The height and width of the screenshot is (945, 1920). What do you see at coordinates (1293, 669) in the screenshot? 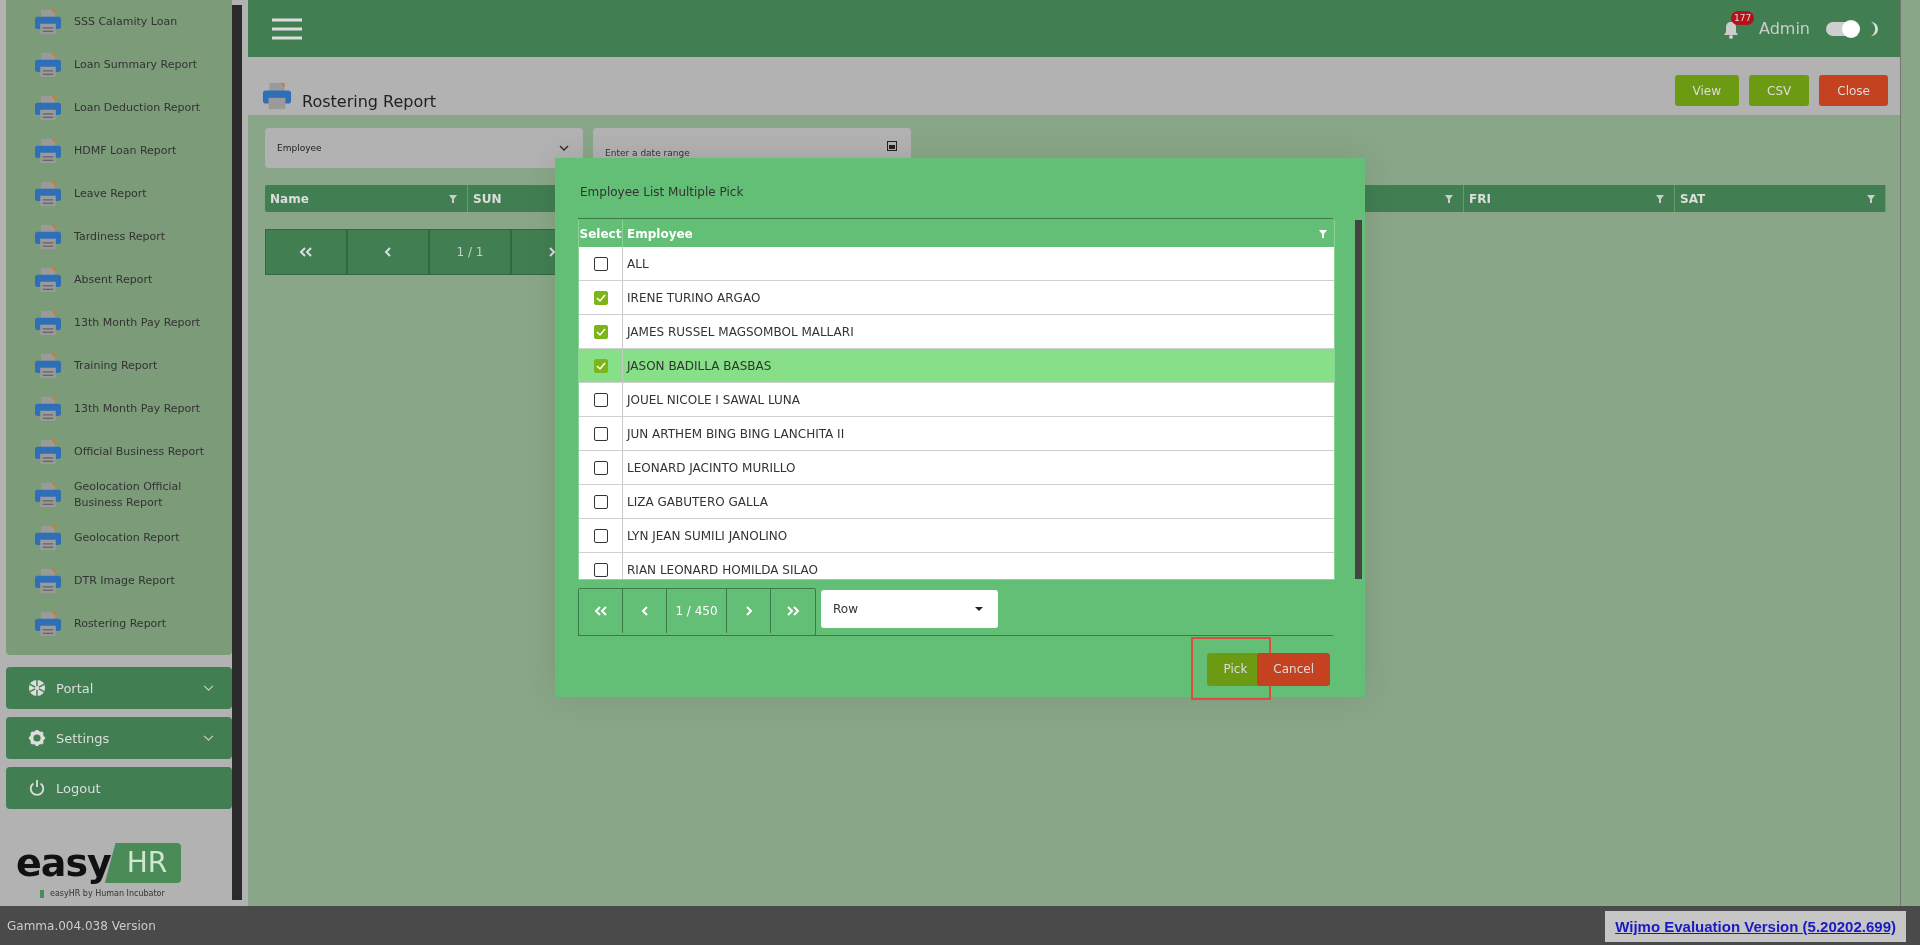
I see `dialog-button: Cancel` at bounding box center [1293, 669].